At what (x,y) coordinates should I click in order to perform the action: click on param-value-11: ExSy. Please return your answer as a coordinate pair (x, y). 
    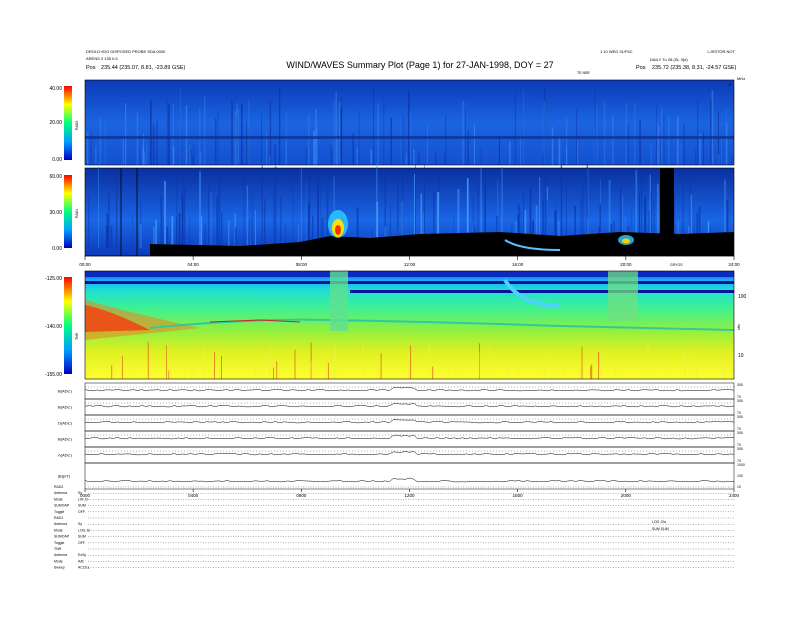
    Looking at the image, I should click on (82, 555).